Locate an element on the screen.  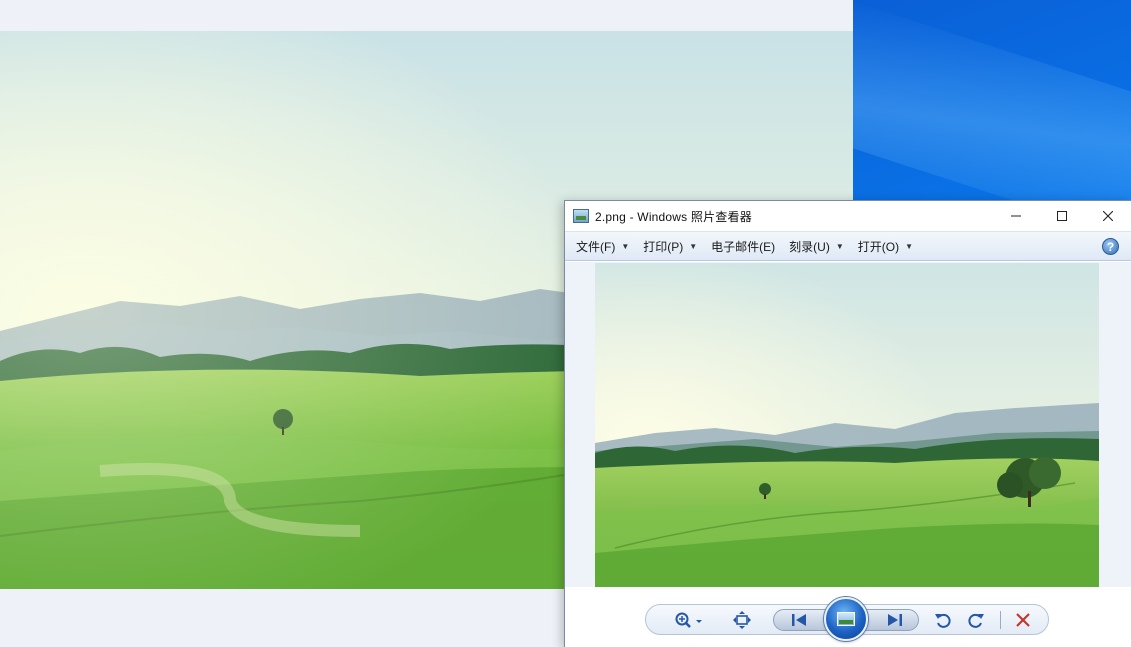
menu-email-label: 电子邮件(E) is located at coordinates (743, 246).